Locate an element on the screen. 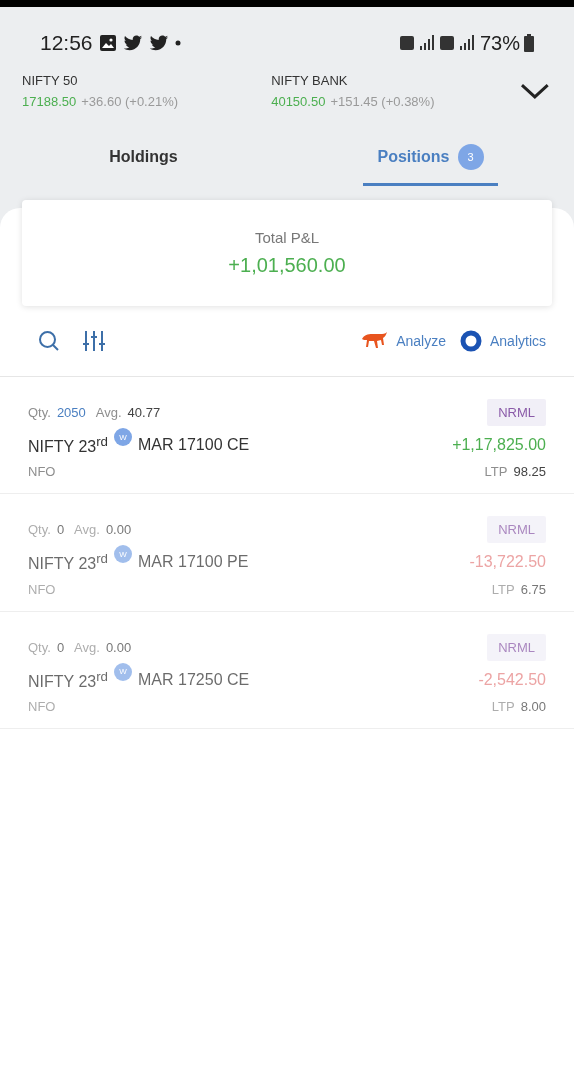 This screenshot has width=574, height=1079. index-value: 40150.50 is located at coordinates (298, 101).